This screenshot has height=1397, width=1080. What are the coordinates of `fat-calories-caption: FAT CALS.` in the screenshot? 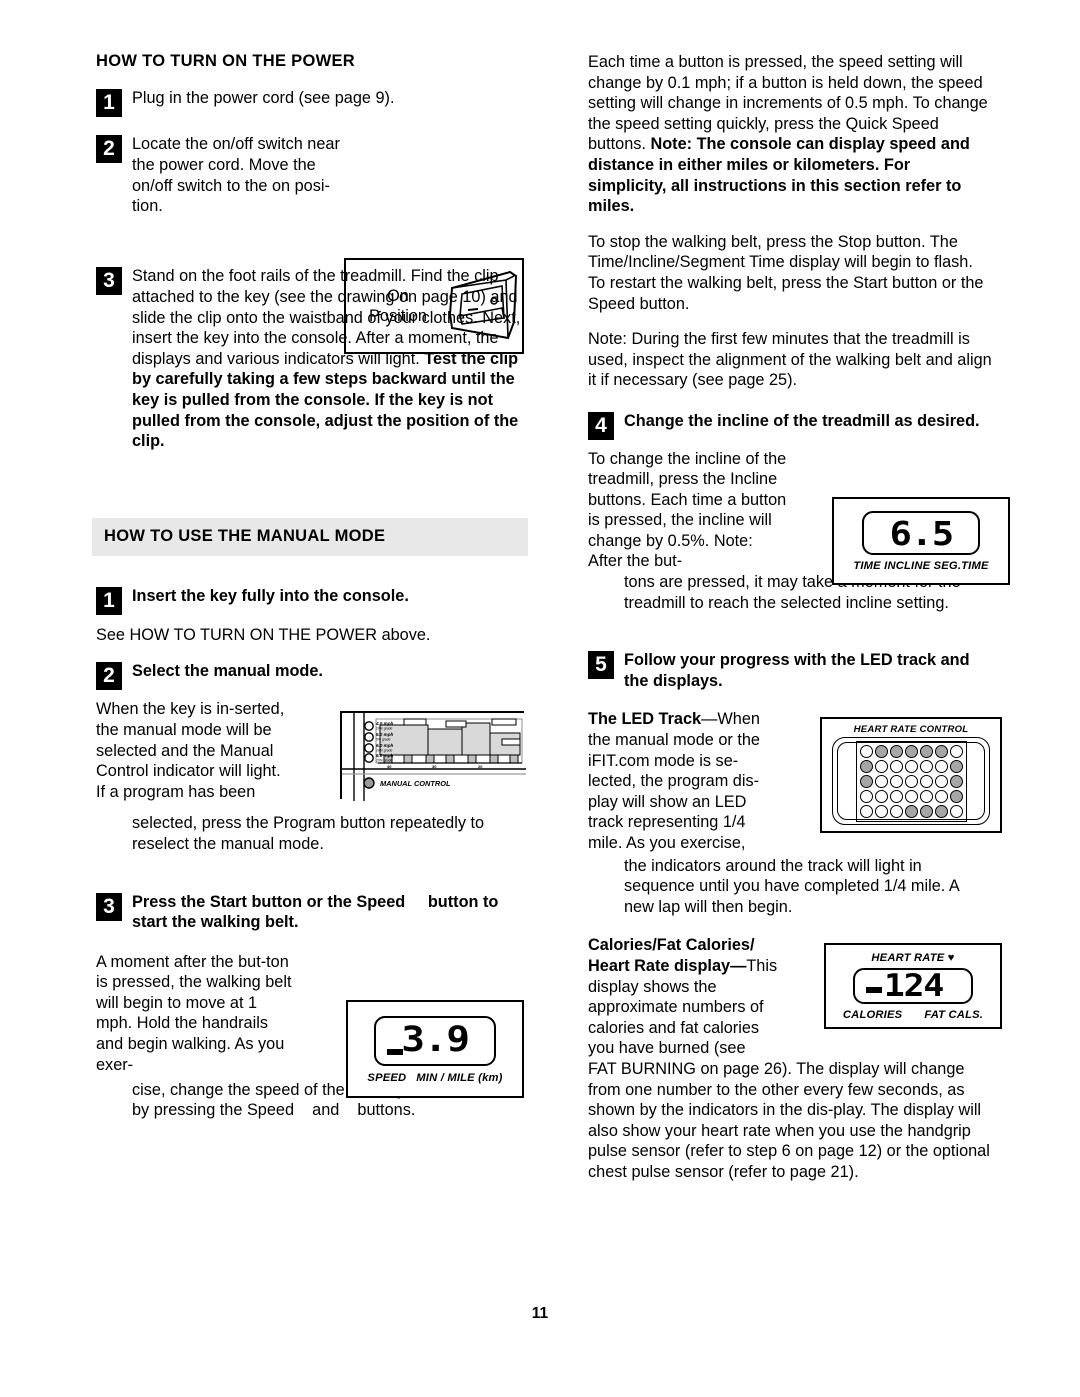 It's located at (954, 1015).